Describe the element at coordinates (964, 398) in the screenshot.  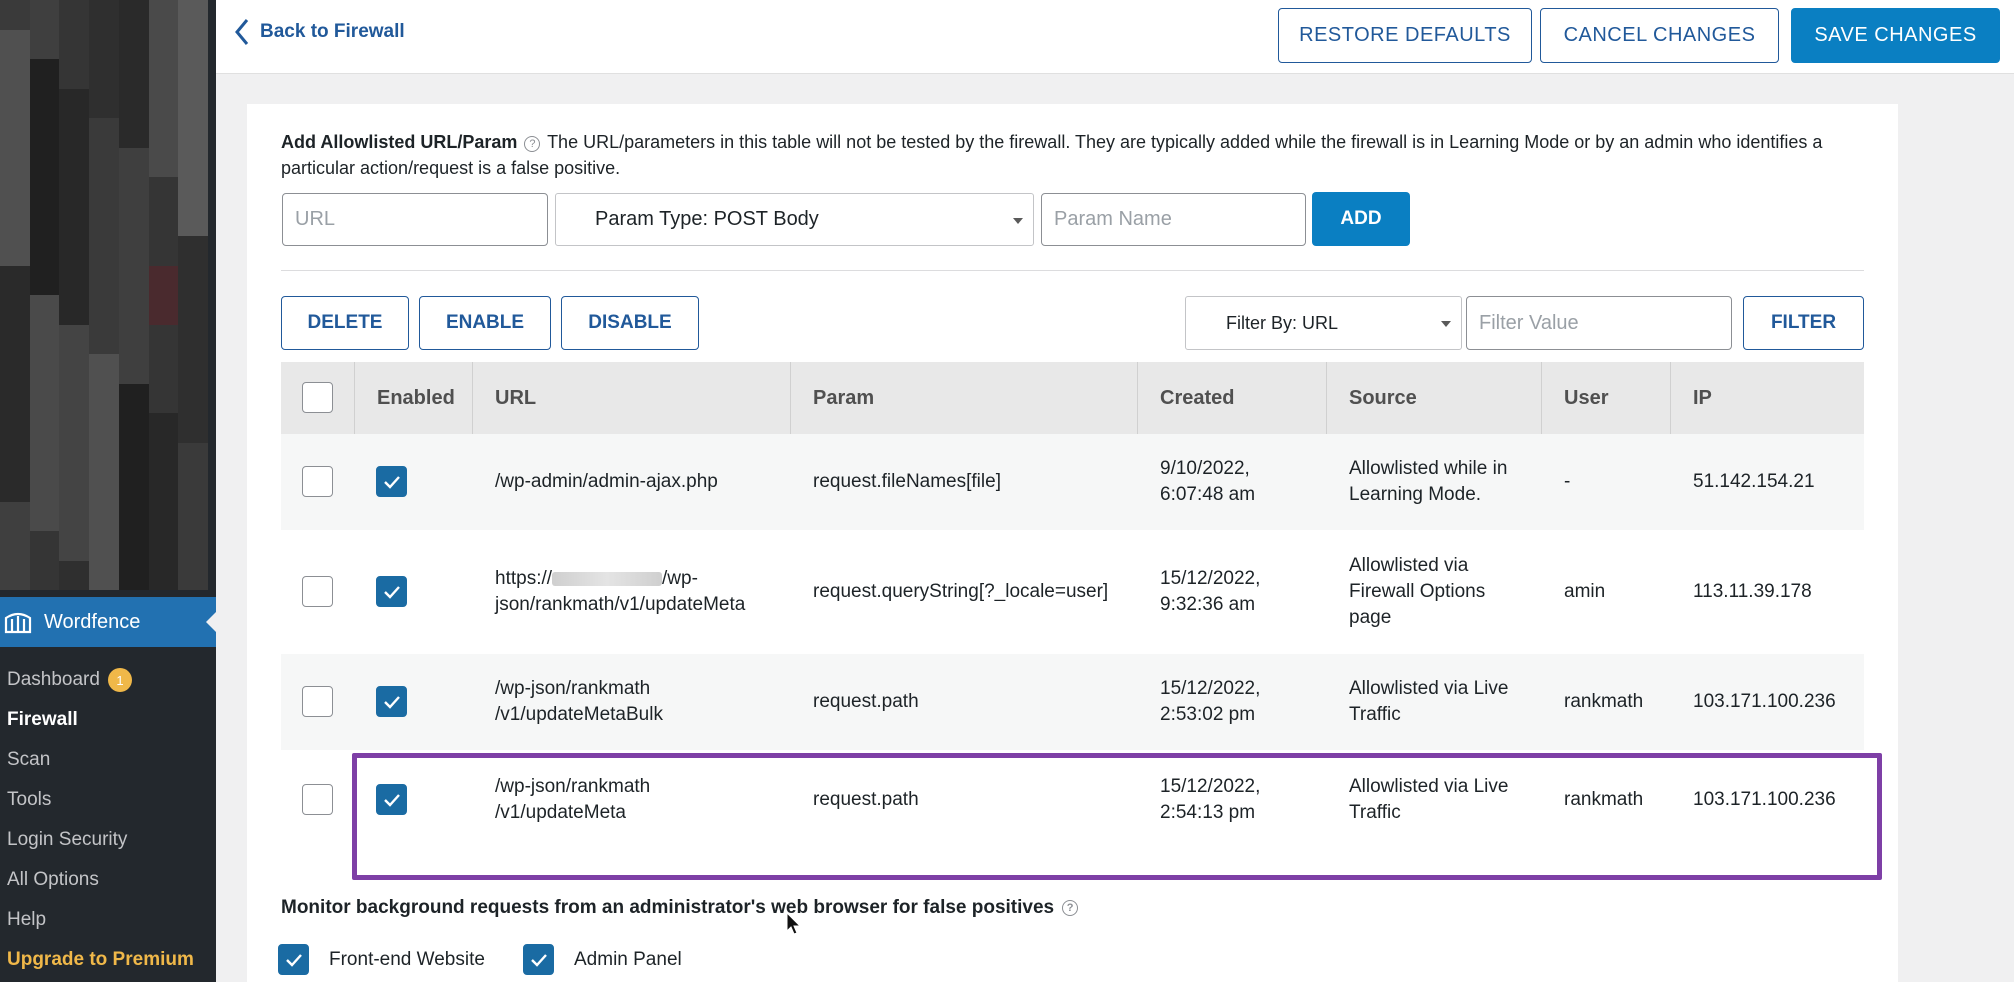
I see `header-param: Param` at that location.